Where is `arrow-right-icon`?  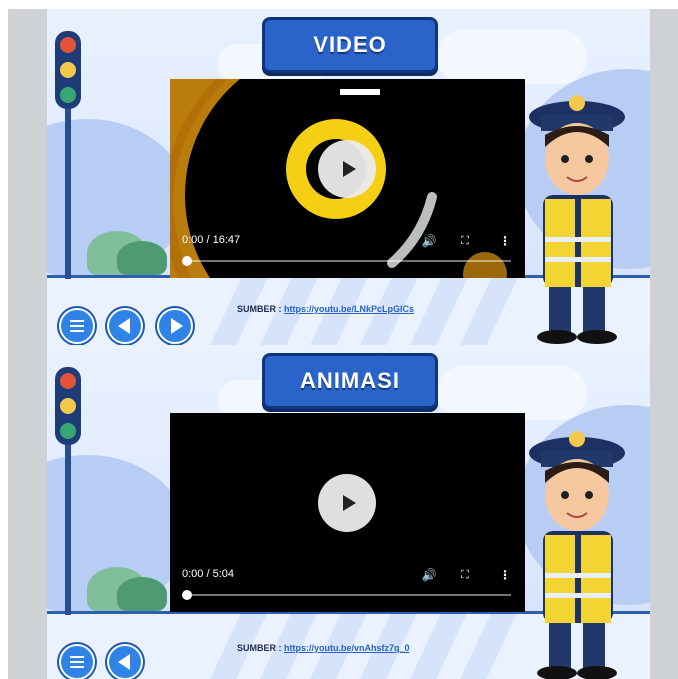
arrow-right-icon is located at coordinates (176, 326).